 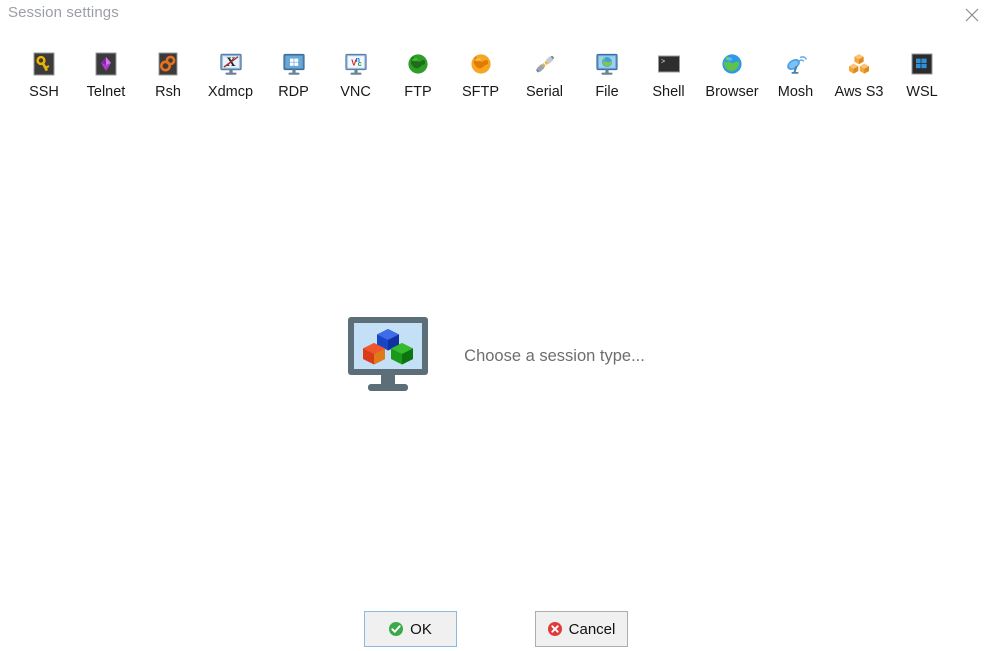 I want to click on monitor-cubes-icon, so click(x=388, y=355).